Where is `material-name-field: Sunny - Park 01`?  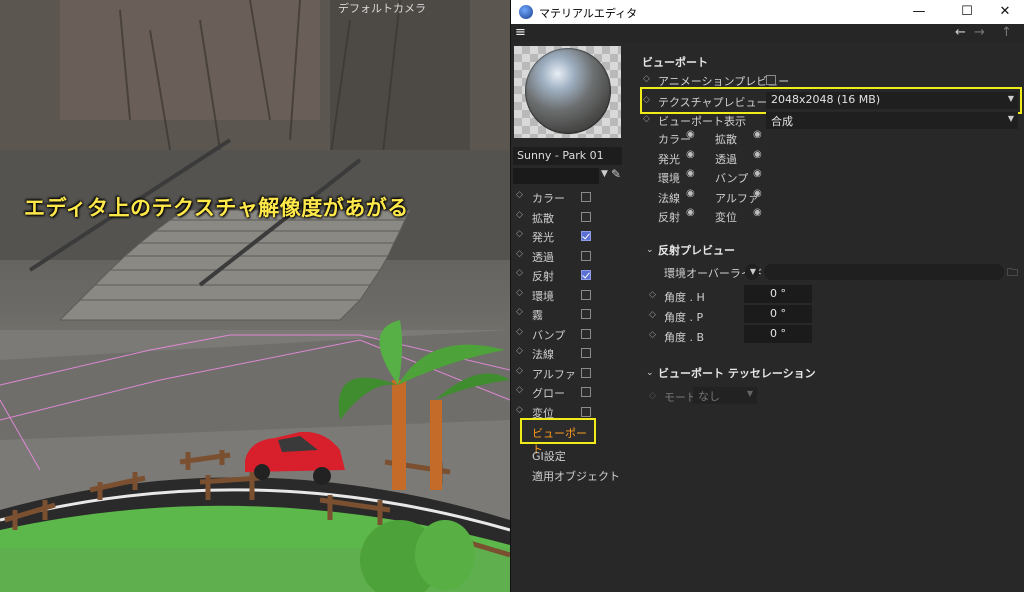 material-name-field: Sunny - Park 01 is located at coordinates (567, 156).